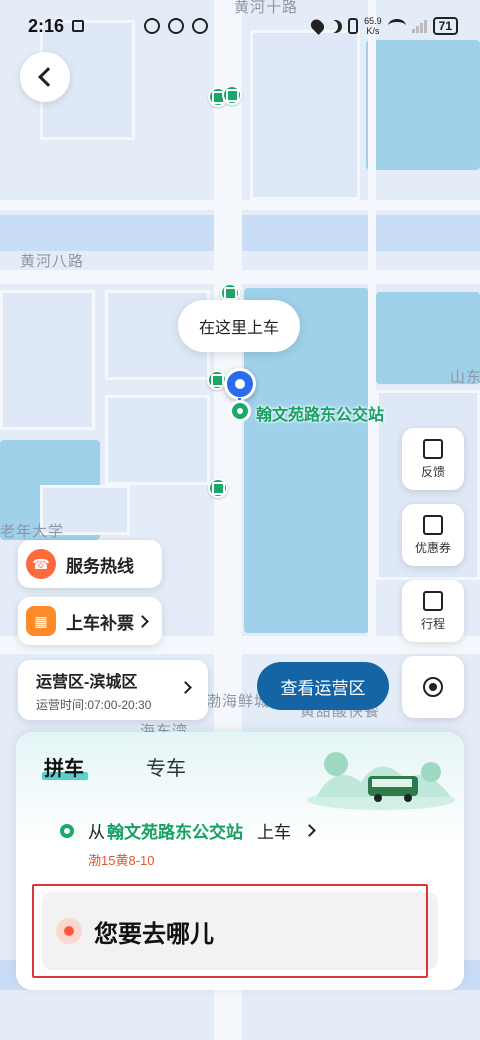 The height and width of the screenshot is (1040, 480). I want to click on vehicle-plate: 渤15黄8-10, so click(121, 860).